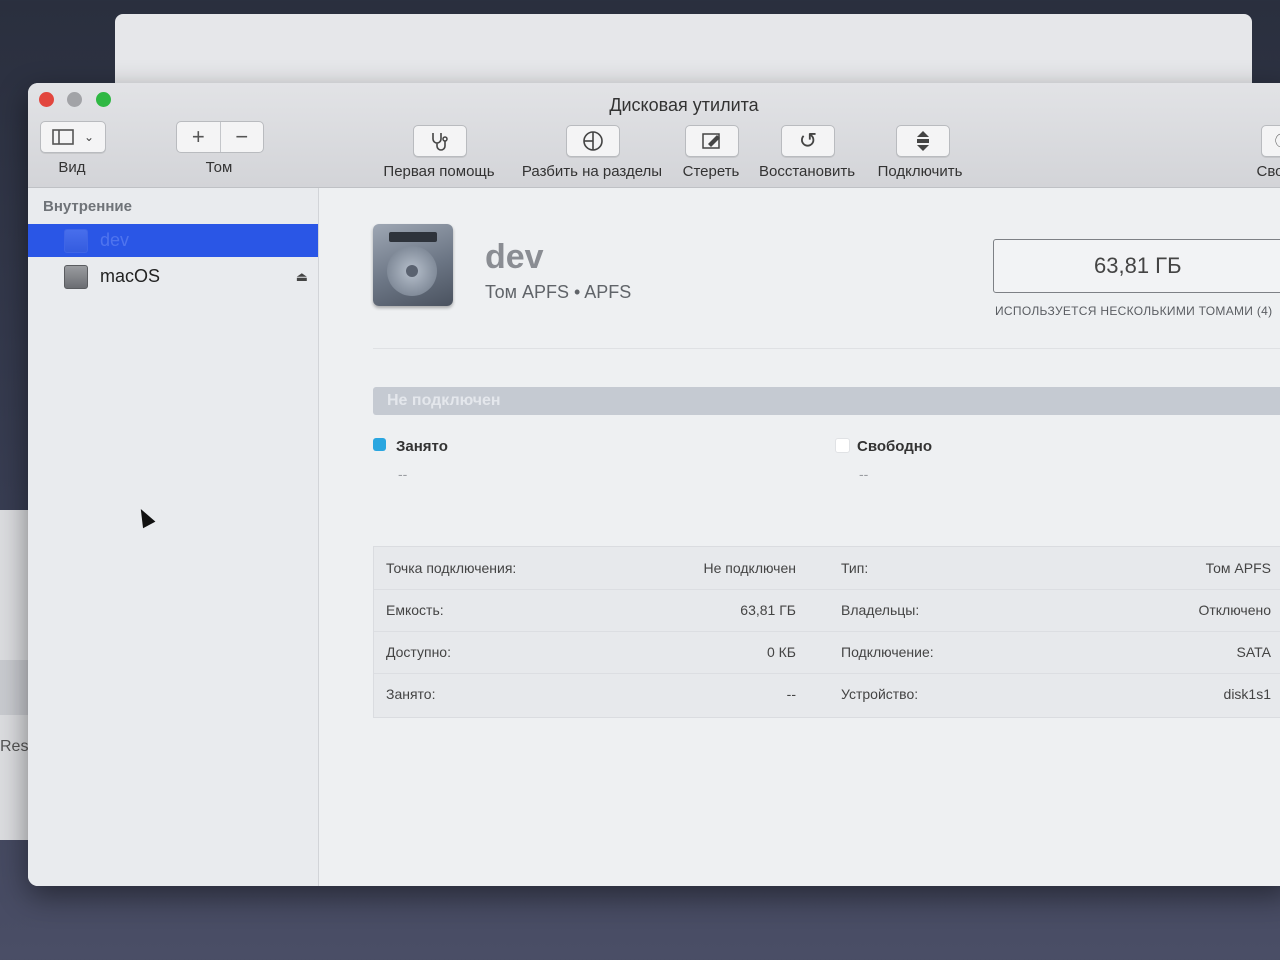 This screenshot has height=960, width=1280. Describe the element at coordinates (827, 694) in the screenshot. I see `table-row: Занято: -- Устройство: disk1s1` at that location.